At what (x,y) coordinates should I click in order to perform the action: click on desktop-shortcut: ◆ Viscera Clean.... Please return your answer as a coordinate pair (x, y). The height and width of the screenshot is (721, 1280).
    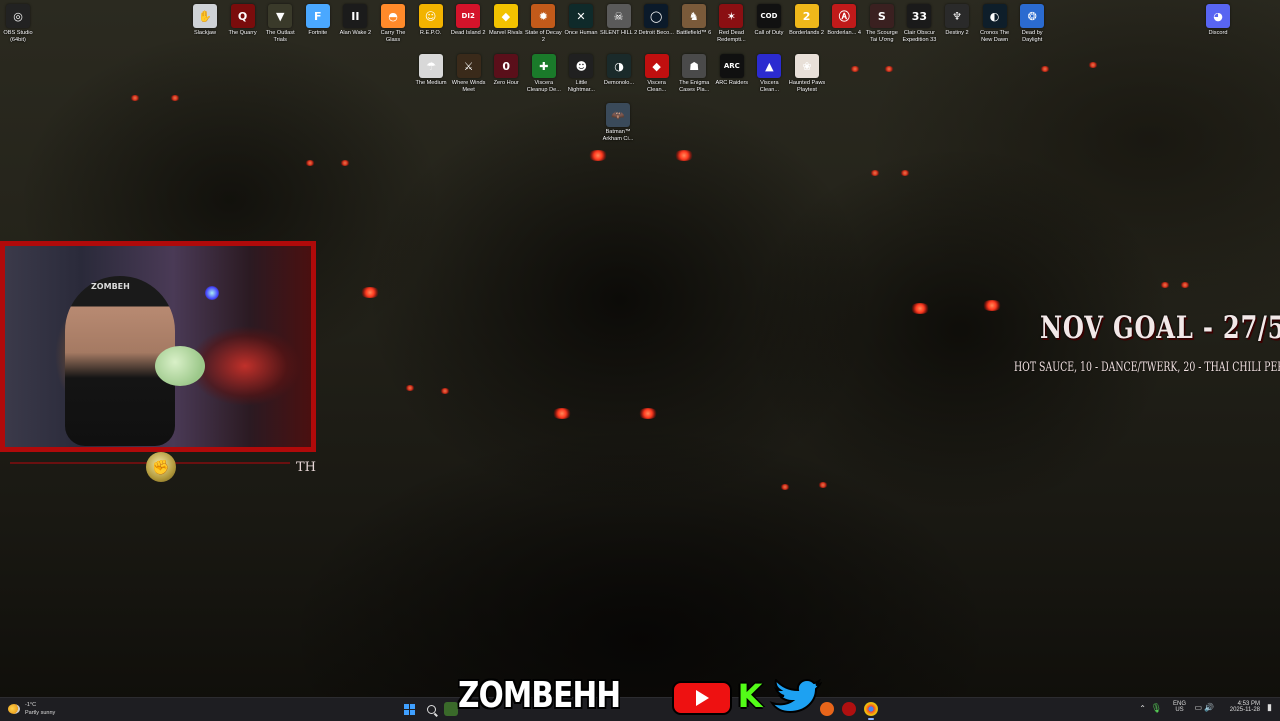
    Looking at the image, I should click on (657, 74).